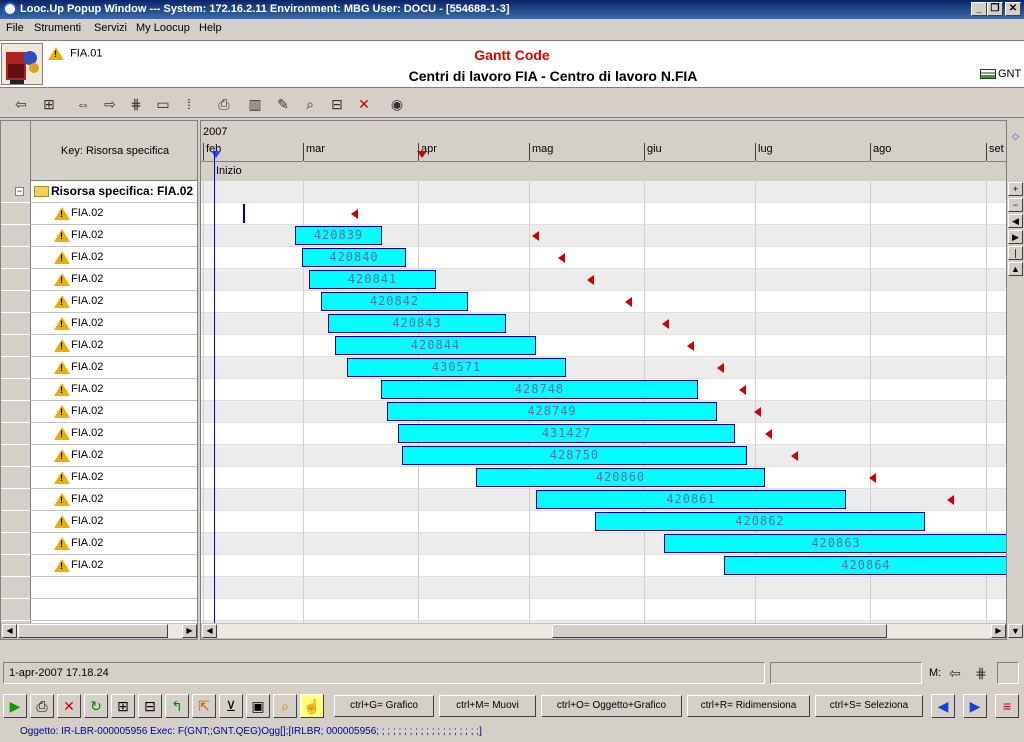 The width and height of the screenshot is (1024, 742). I want to click on cart-icon: ⊻, so click(231, 706).